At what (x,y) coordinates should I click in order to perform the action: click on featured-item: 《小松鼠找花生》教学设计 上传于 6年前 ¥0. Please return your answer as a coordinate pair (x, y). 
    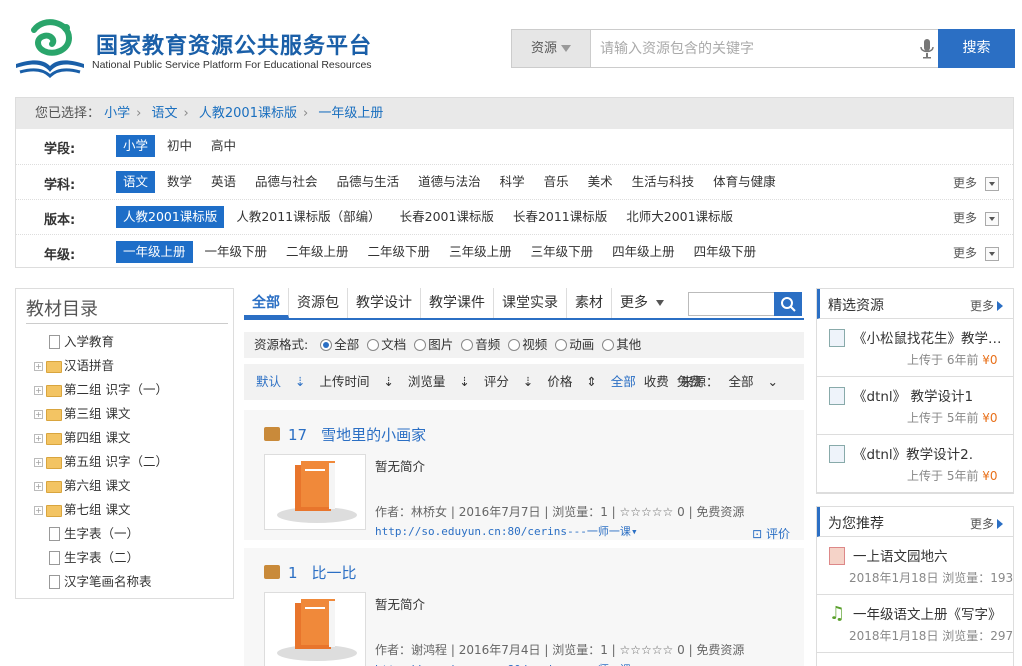
    Looking at the image, I should click on (915, 348).